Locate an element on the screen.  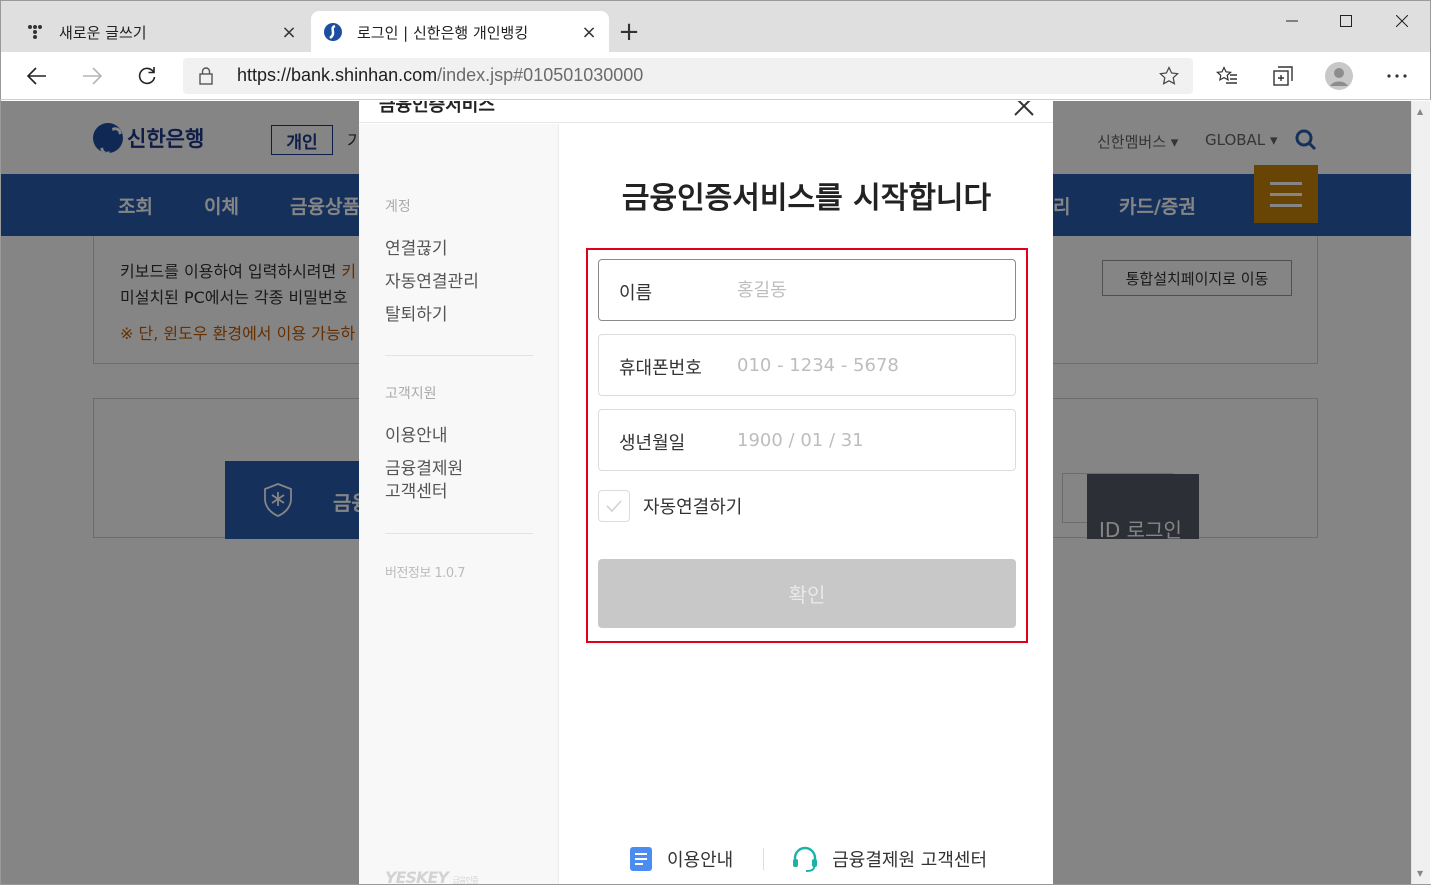
check-icon is located at coordinates (614, 506).